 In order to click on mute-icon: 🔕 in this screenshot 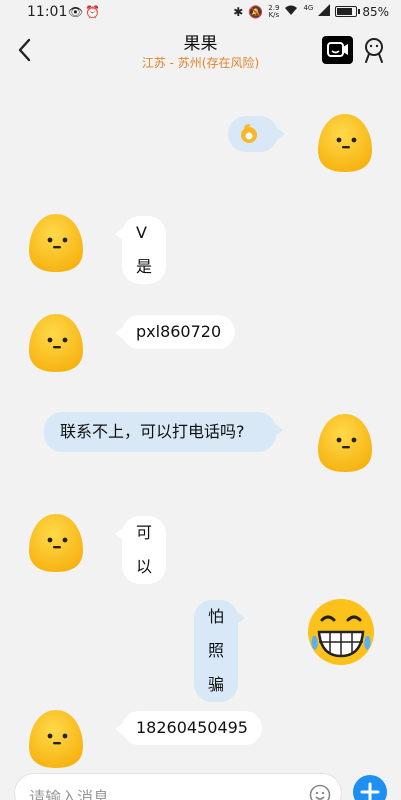, I will do `click(256, 11)`.